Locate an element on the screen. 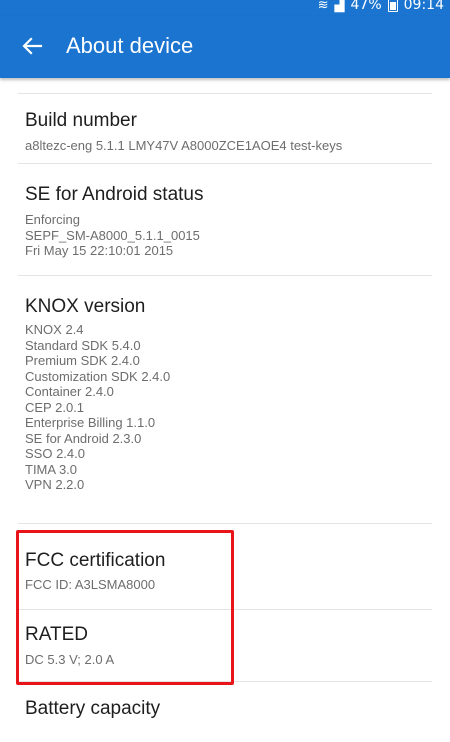 Image resolution: width=450 pixels, height=742 pixels. battery-percent: 47% is located at coordinates (366, 6).